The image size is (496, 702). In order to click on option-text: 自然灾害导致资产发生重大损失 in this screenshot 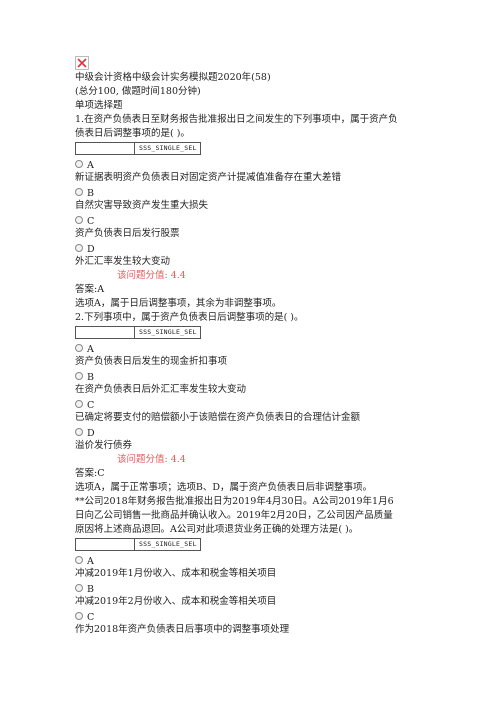, I will do `click(142, 205)`.